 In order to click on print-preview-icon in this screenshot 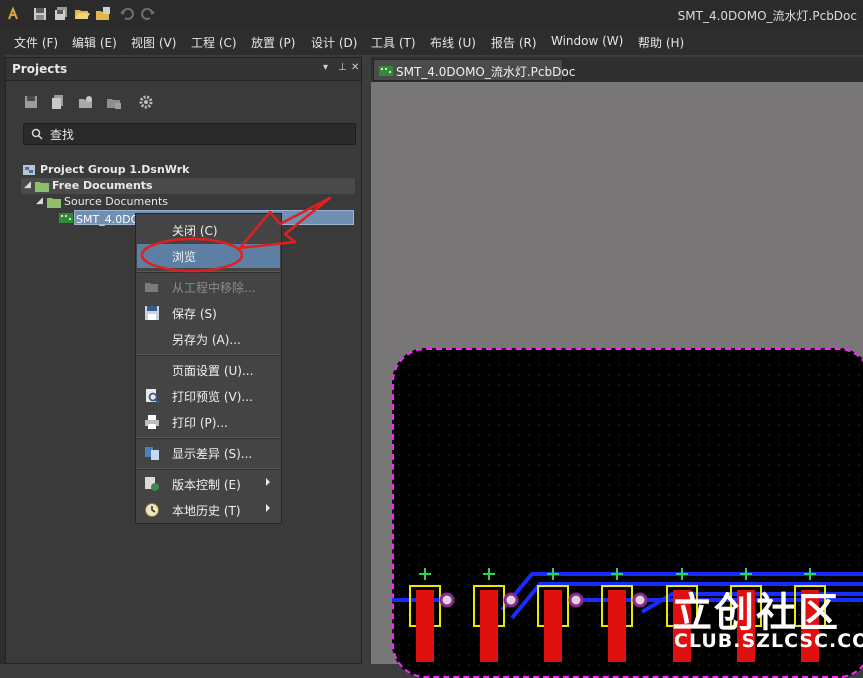, I will do `click(153, 396)`.